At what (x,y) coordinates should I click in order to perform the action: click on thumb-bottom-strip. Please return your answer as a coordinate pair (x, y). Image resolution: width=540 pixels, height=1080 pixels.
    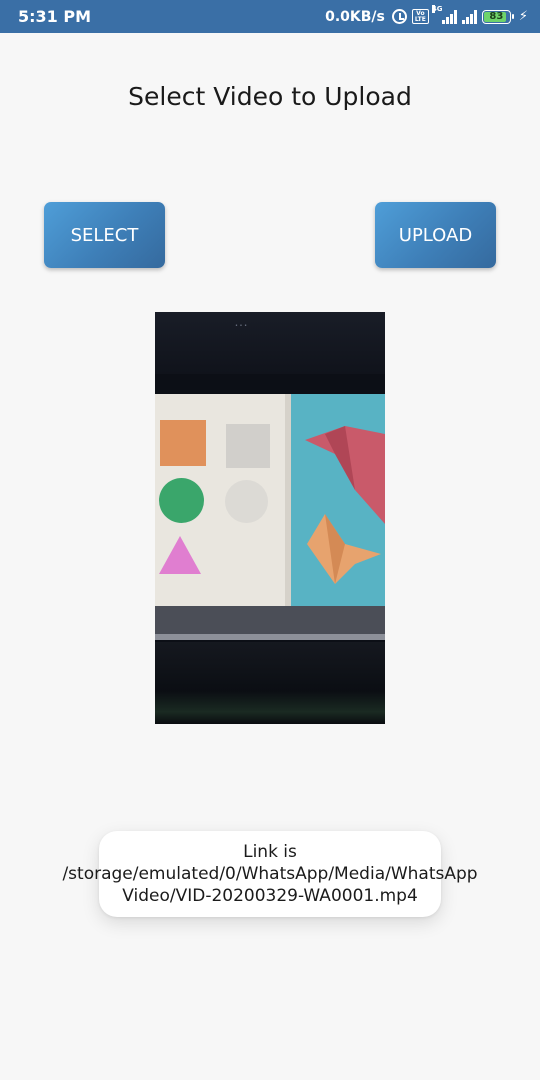
    Looking at the image, I should click on (270, 637).